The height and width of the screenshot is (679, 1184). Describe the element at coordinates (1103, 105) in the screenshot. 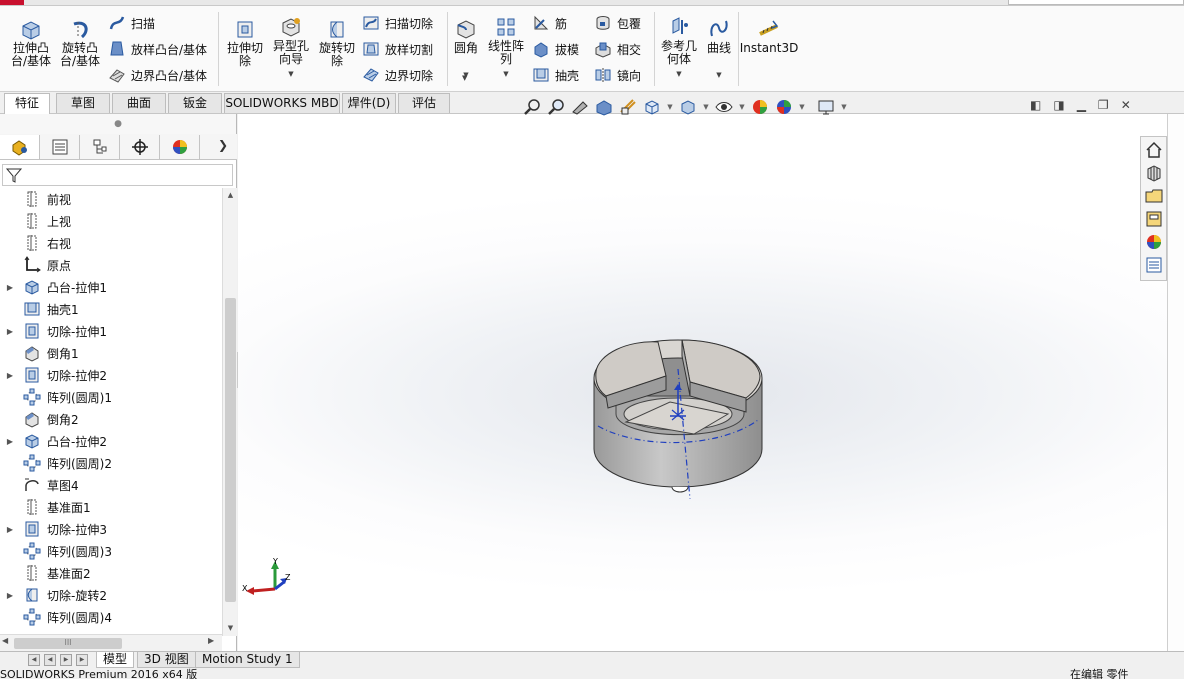

I see `restore-icon: ❐` at that location.